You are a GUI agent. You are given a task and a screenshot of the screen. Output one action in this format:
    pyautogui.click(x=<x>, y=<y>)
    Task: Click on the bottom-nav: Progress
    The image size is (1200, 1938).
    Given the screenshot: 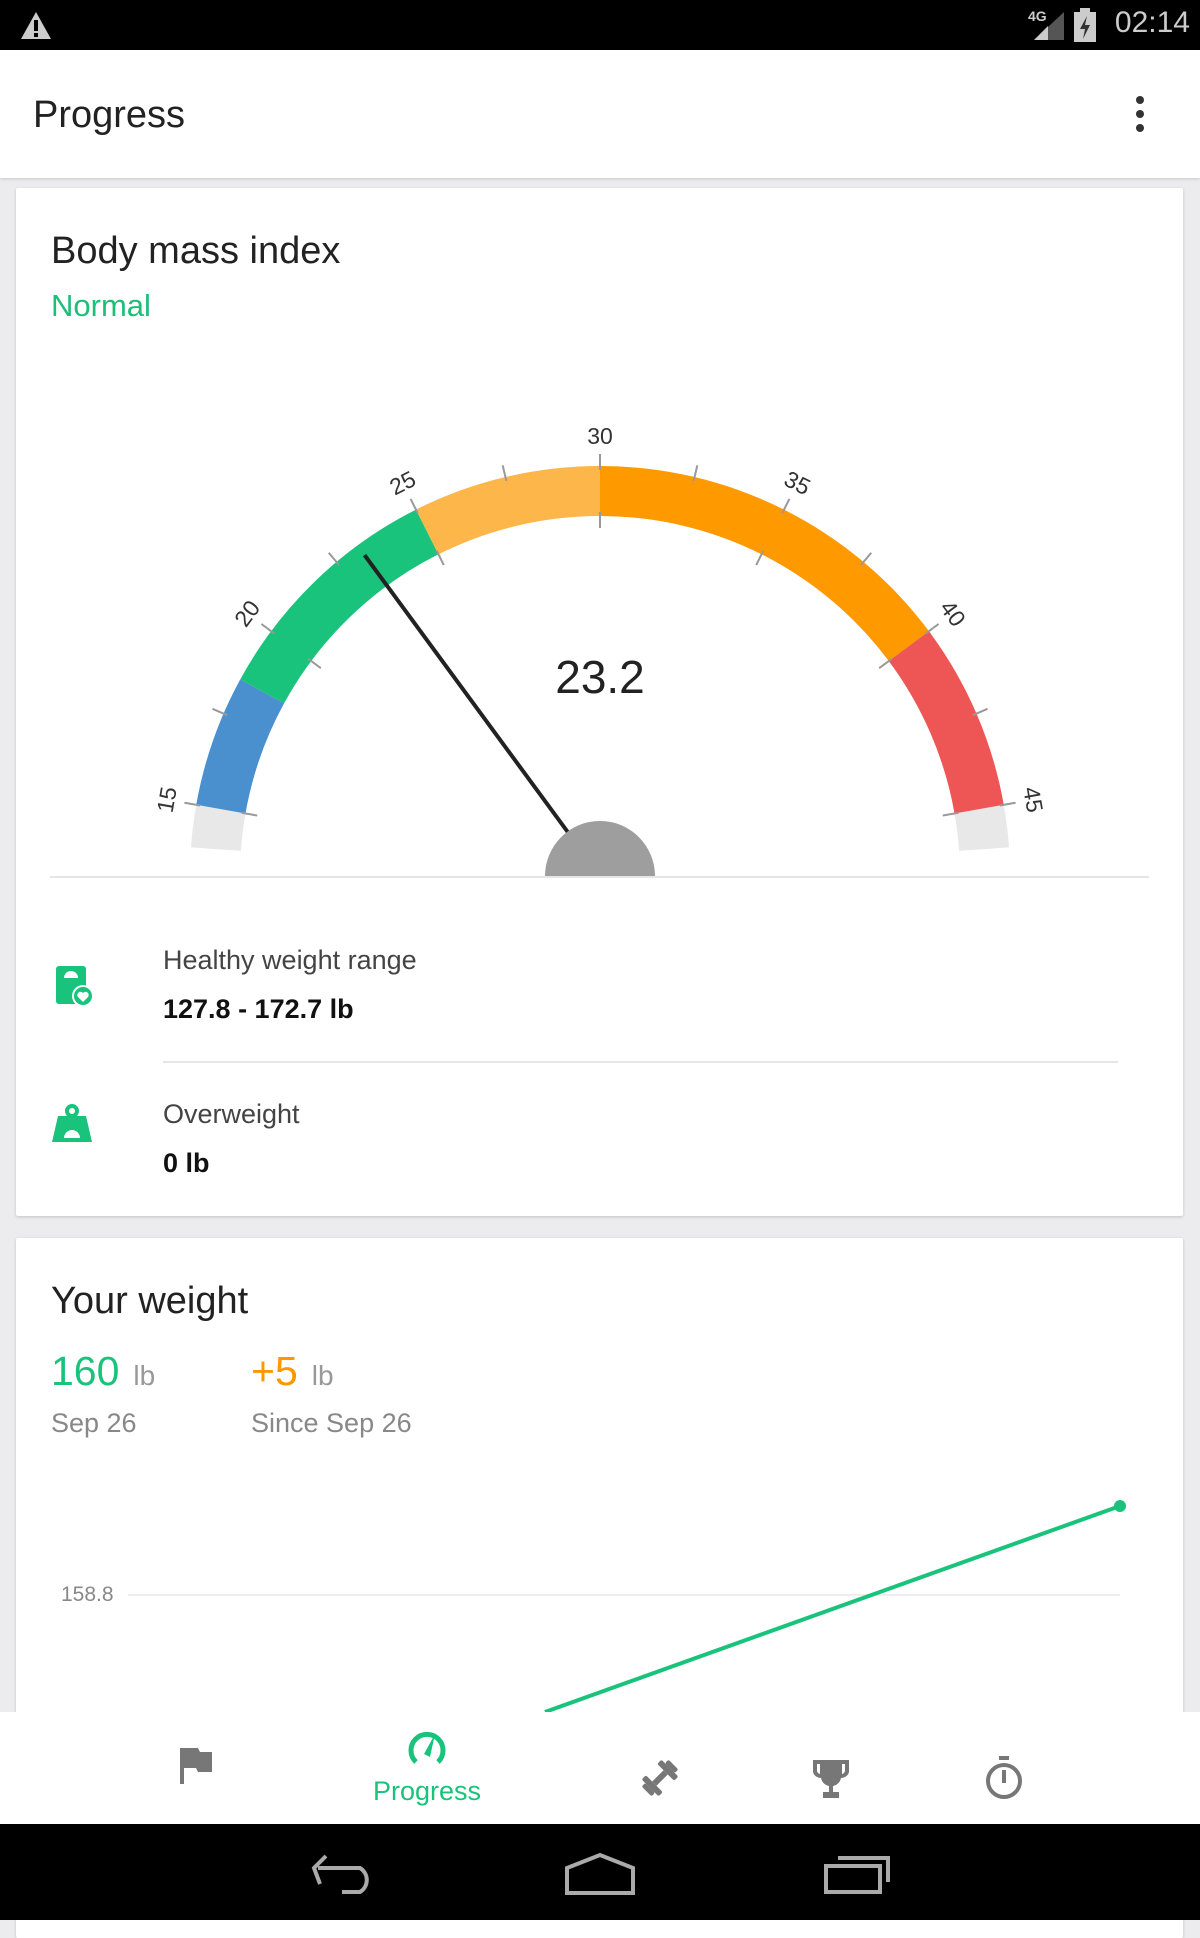 What is the action you would take?
    pyautogui.click(x=600, y=1768)
    